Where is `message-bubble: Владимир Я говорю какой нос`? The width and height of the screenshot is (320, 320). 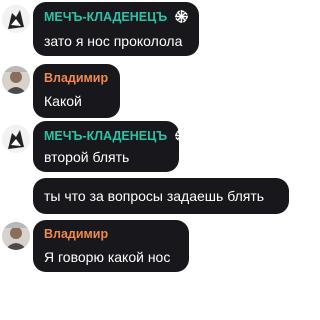
message-bubble: Владимир Я говорю какой нос is located at coordinates (111, 246).